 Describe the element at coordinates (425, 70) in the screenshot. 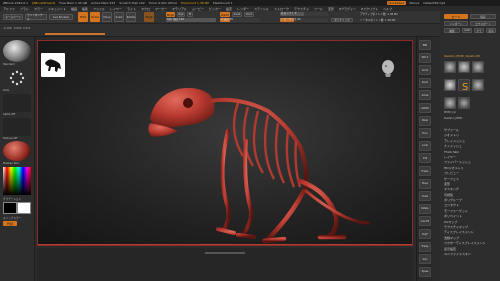

I see `shelf-icon-button: Scroll` at that location.